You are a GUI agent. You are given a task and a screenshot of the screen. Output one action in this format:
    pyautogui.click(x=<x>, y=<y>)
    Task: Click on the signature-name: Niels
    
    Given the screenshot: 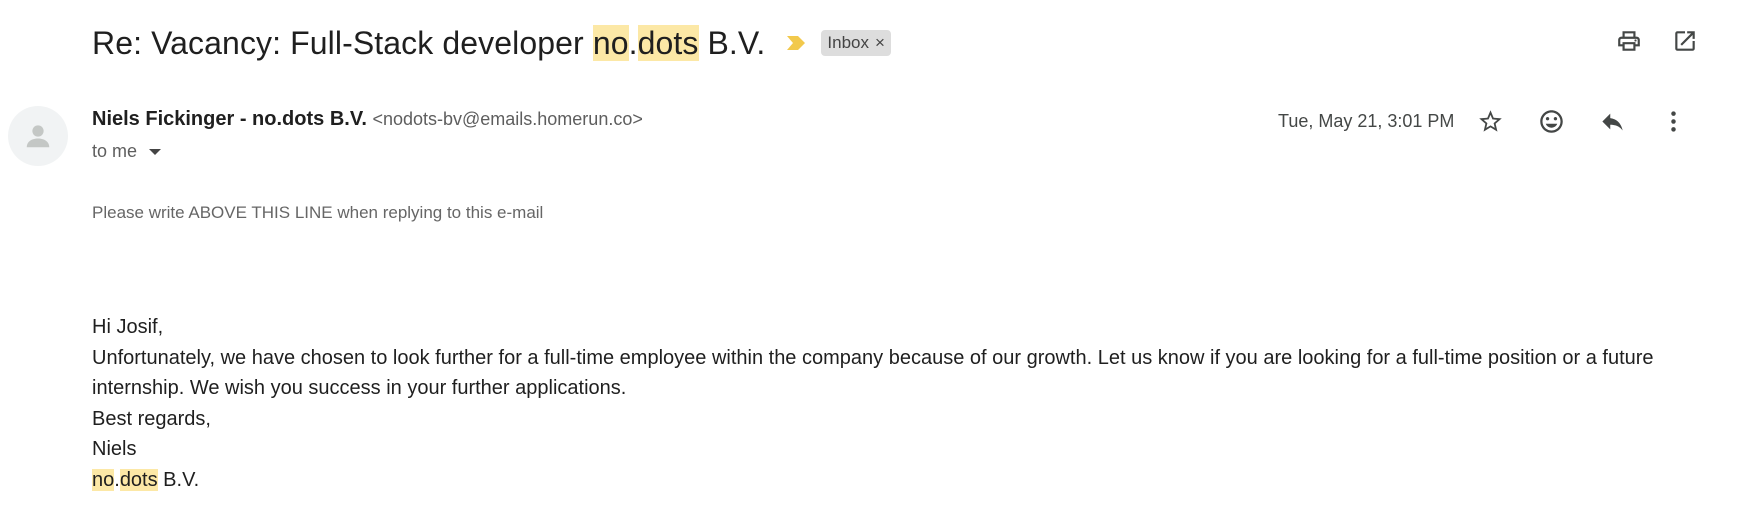 What is the action you would take?
    pyautogui.click(x=114, y=449)
    